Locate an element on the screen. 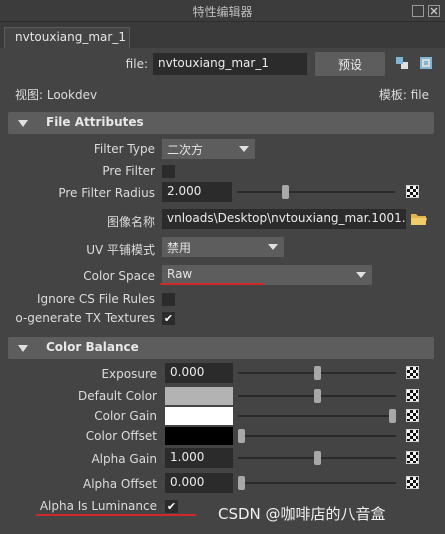 The image size is (445, 534). ignore-cs-file-rules-checkbox is located at coordinates (168, 299).